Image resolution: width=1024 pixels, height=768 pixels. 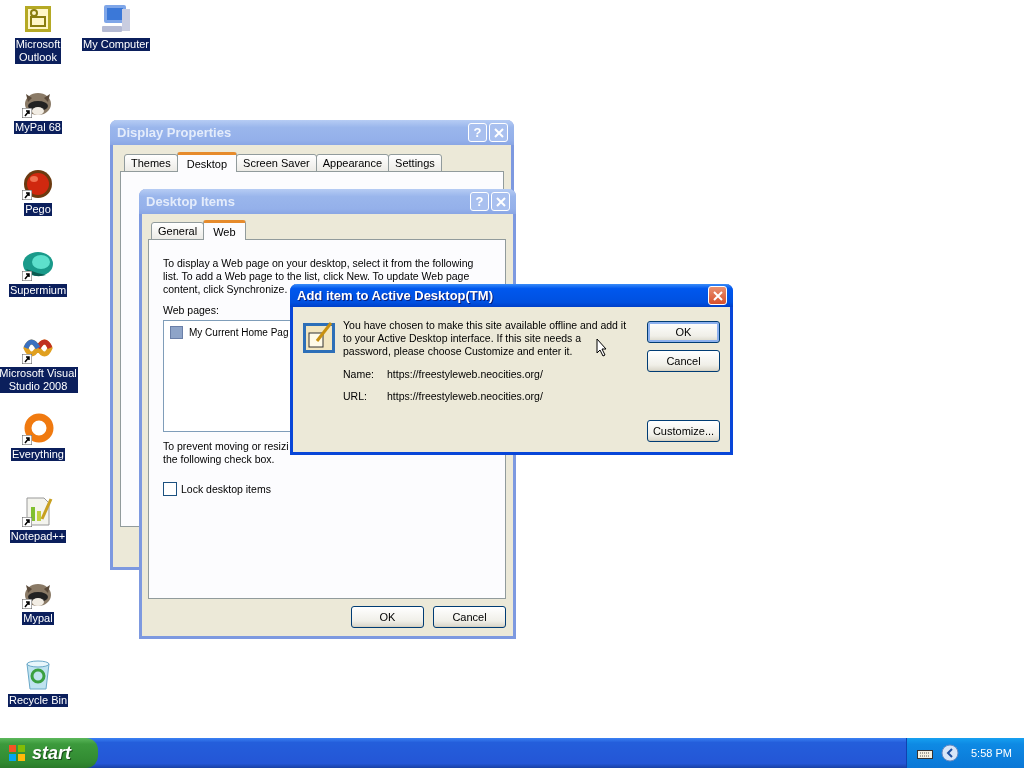 I want to click on orb-icon, so click(x=38, y=184).